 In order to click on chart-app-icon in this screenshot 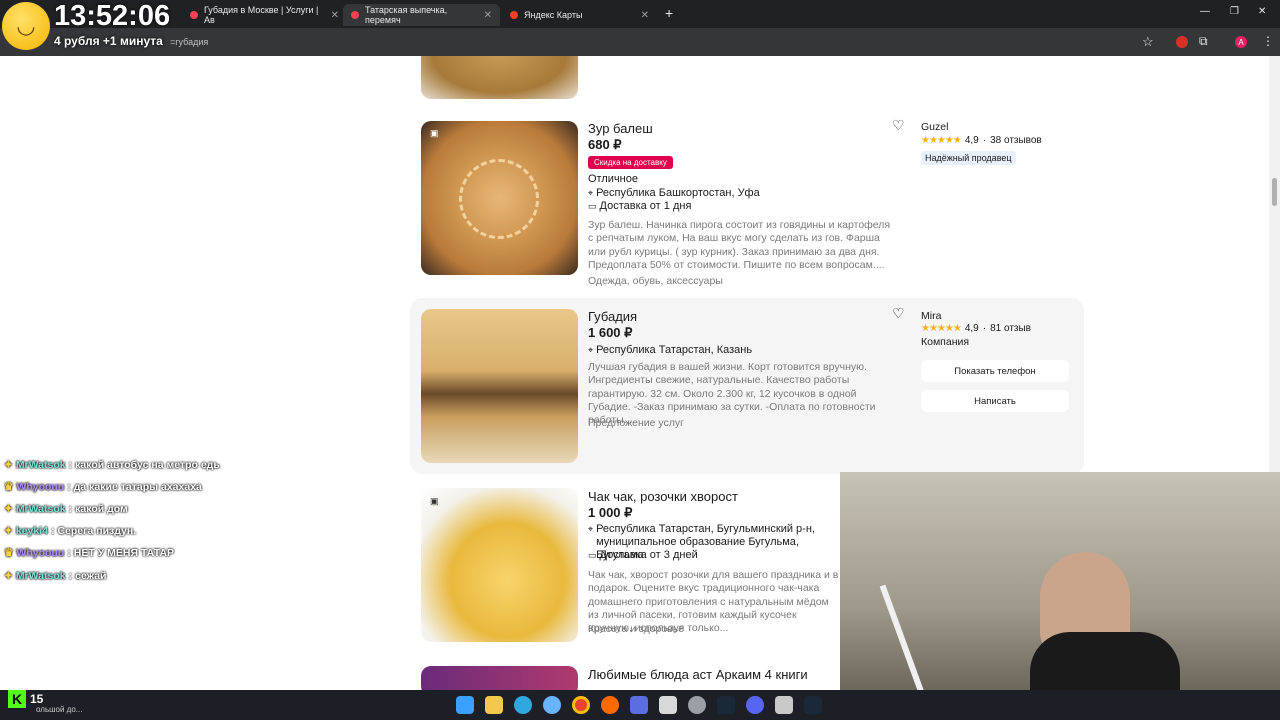, I will do `click(639, 705)`.